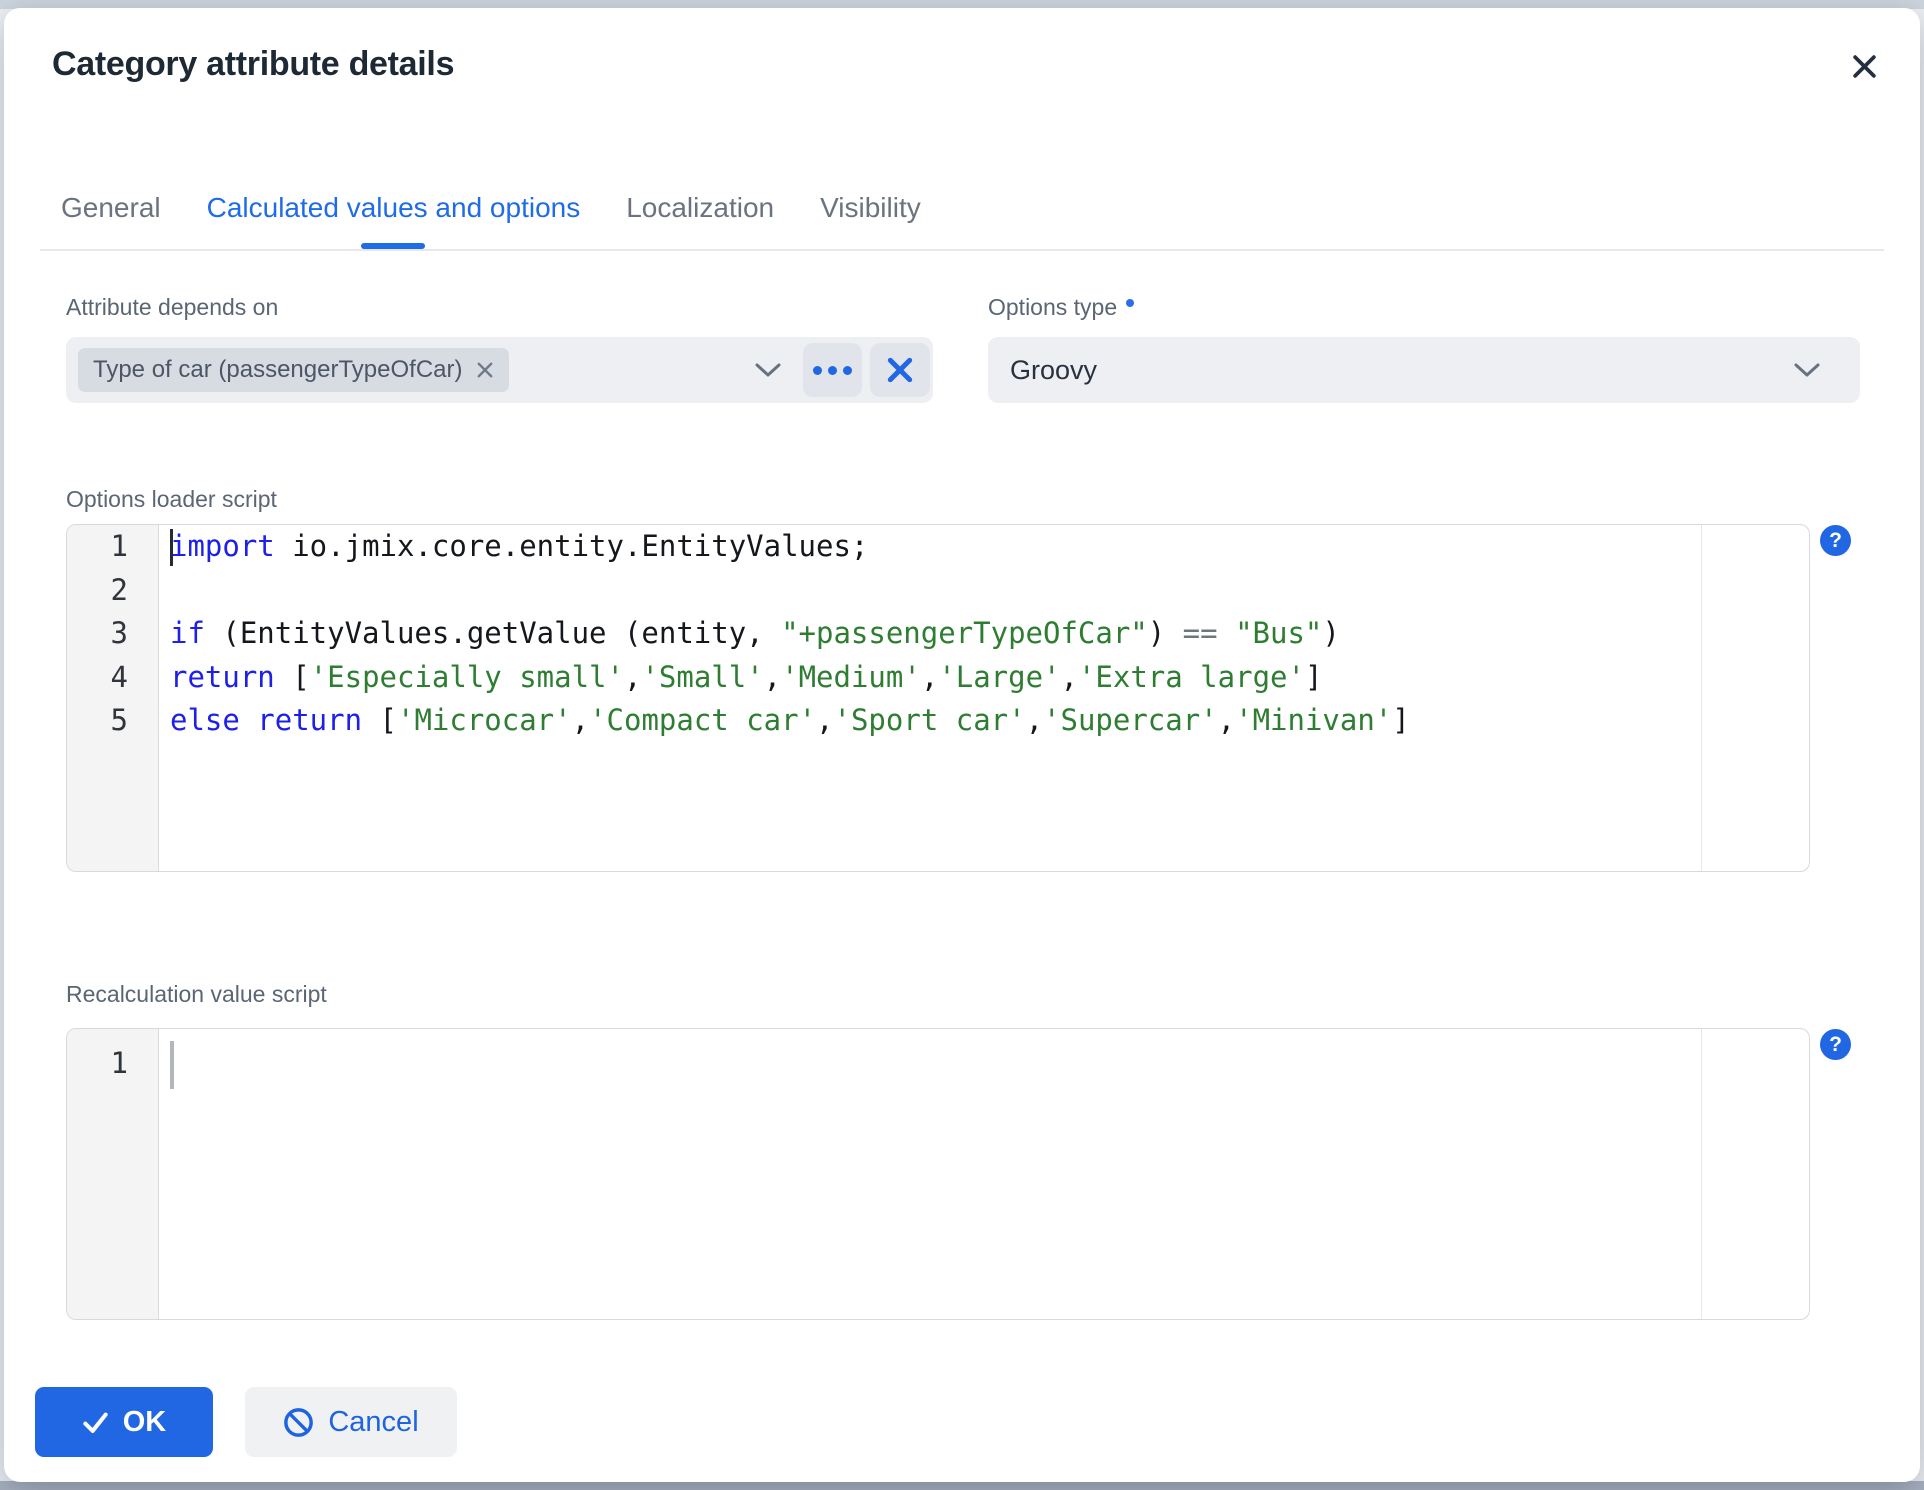  I want to click on line-number-gutter: 1, so click(113, 1174).